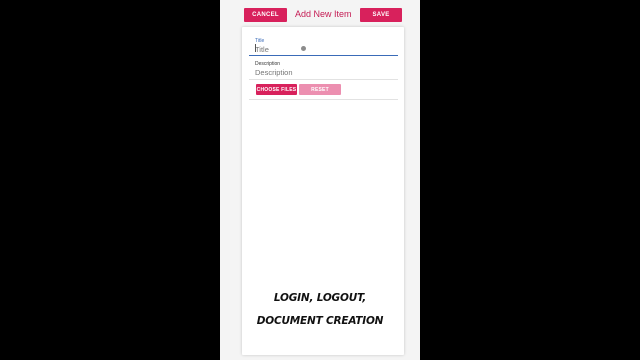  What do you see at coordinates (265, 15) in the screenshot?
I see `cancel-button: CANCEL` at bounding box center [265, 15].